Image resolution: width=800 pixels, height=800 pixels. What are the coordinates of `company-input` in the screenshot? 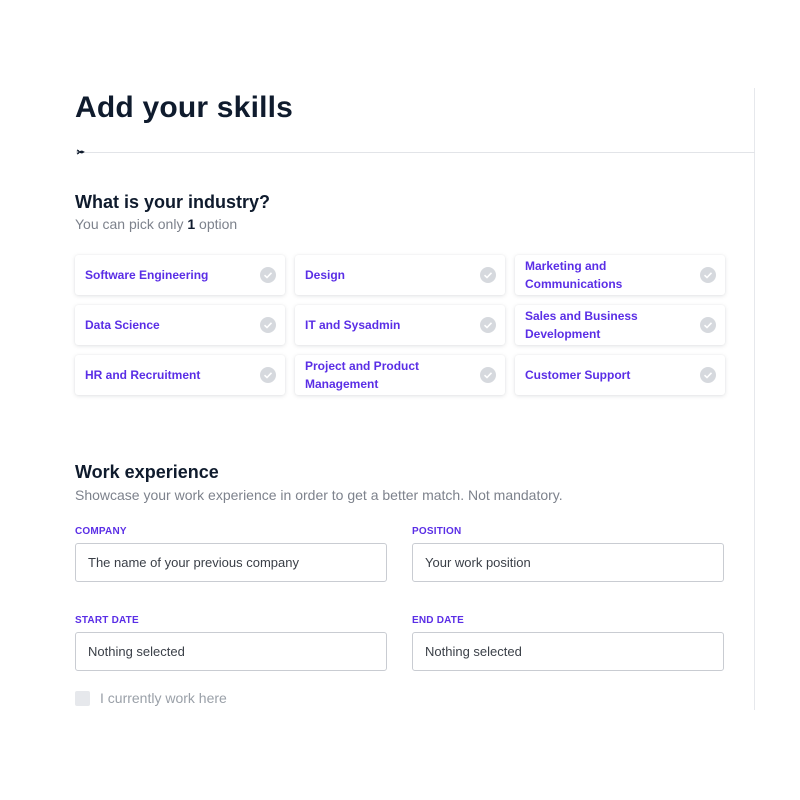 It's located at (231, 562).